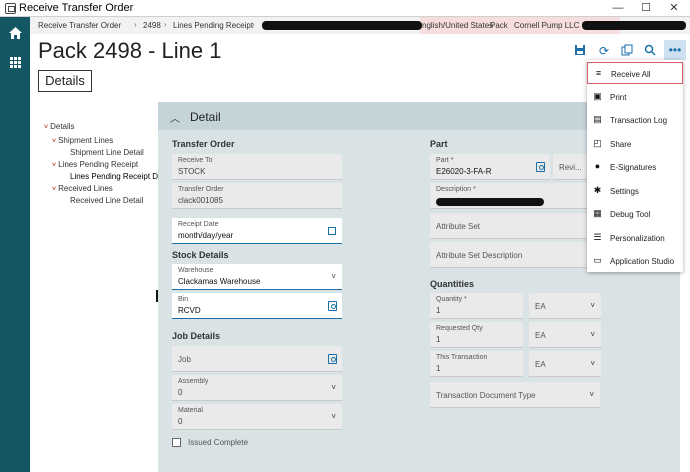 This screenshot has height=472, width=690. Describe the element at coordinates (452, 284) in the screenshot. I see `section-quantities: Quantities` at that location.